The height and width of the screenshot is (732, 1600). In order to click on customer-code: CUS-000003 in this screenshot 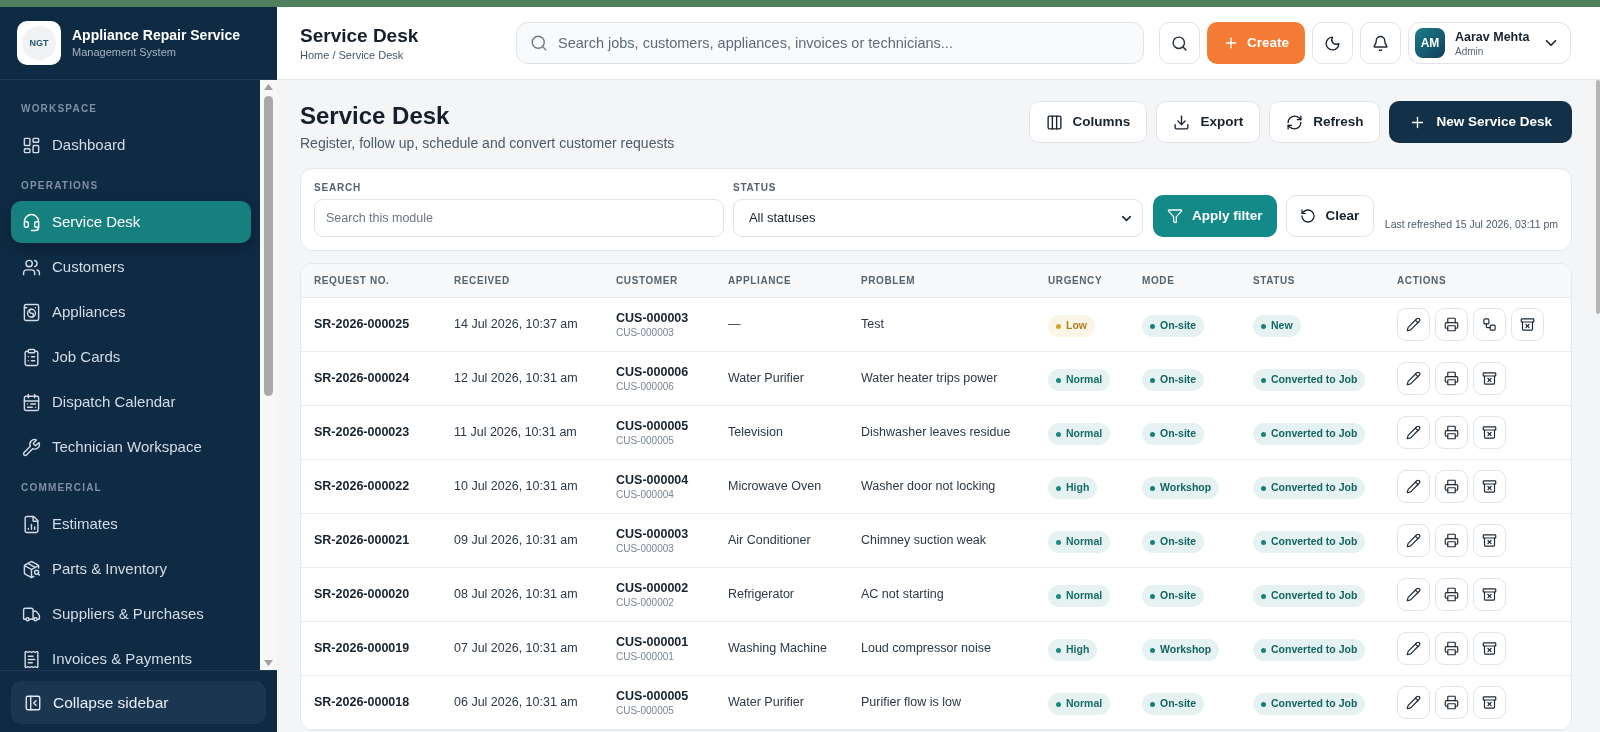, I will do `click(645, 548)`.